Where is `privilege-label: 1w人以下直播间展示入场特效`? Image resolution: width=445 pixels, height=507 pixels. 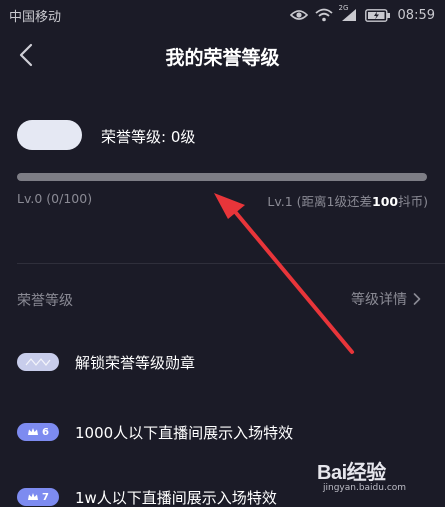 privilege-label: 1w人以下直播间展示入场特效 is located at coordinates (176, 497).